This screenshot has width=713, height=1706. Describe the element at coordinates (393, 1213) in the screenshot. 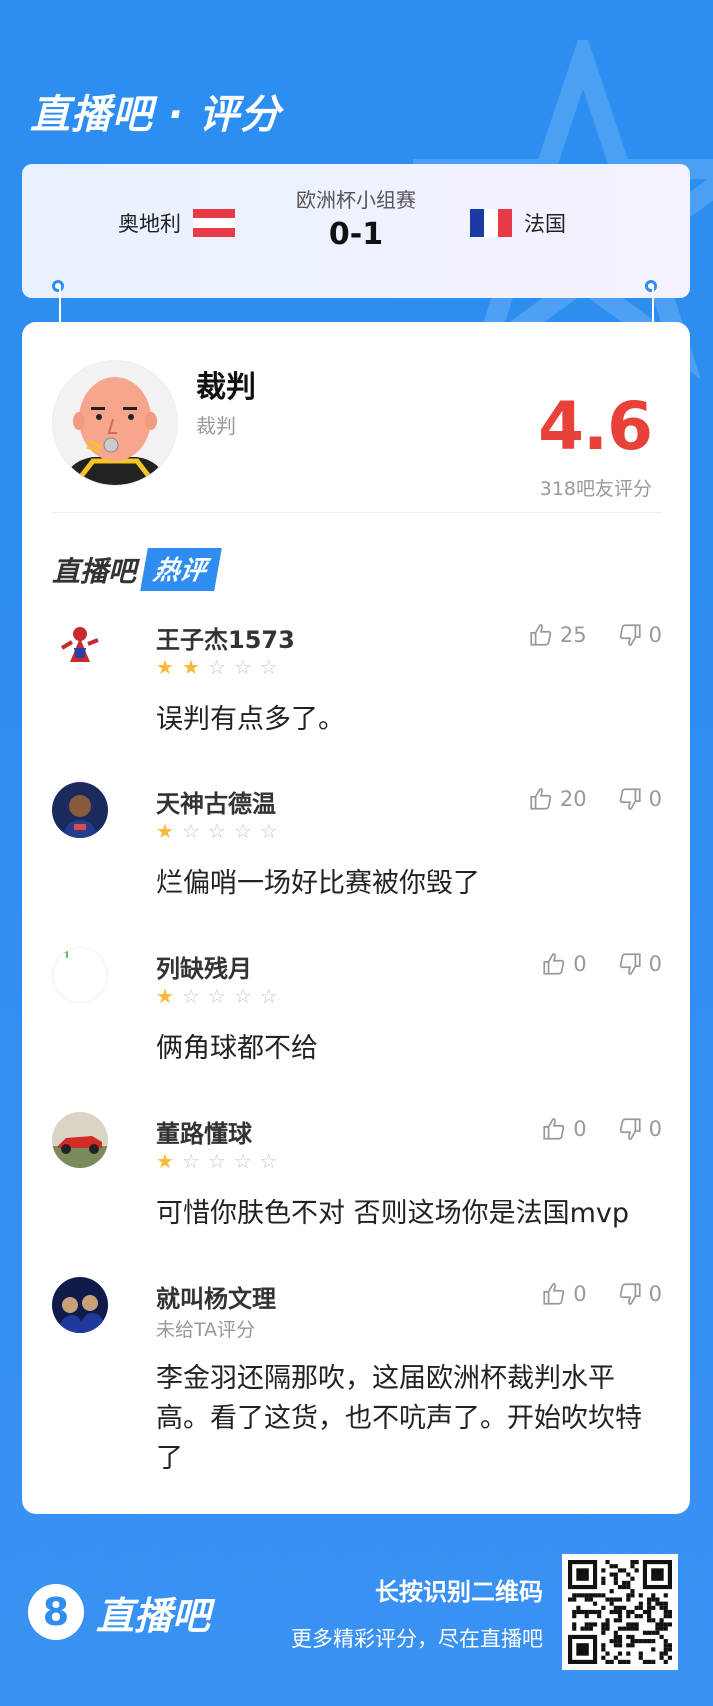

I see `comment-text: 可惜你肤色不对 否则这场你是法国mvp` at that location.